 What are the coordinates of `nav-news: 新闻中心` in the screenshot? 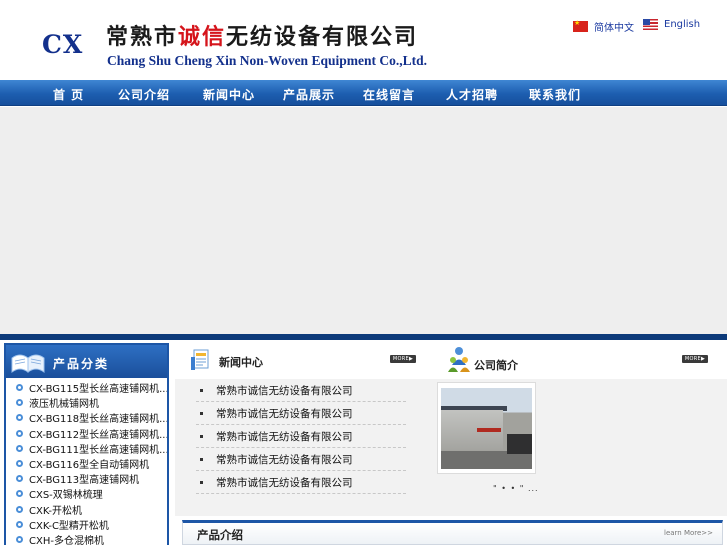 It's located at (229, 94).